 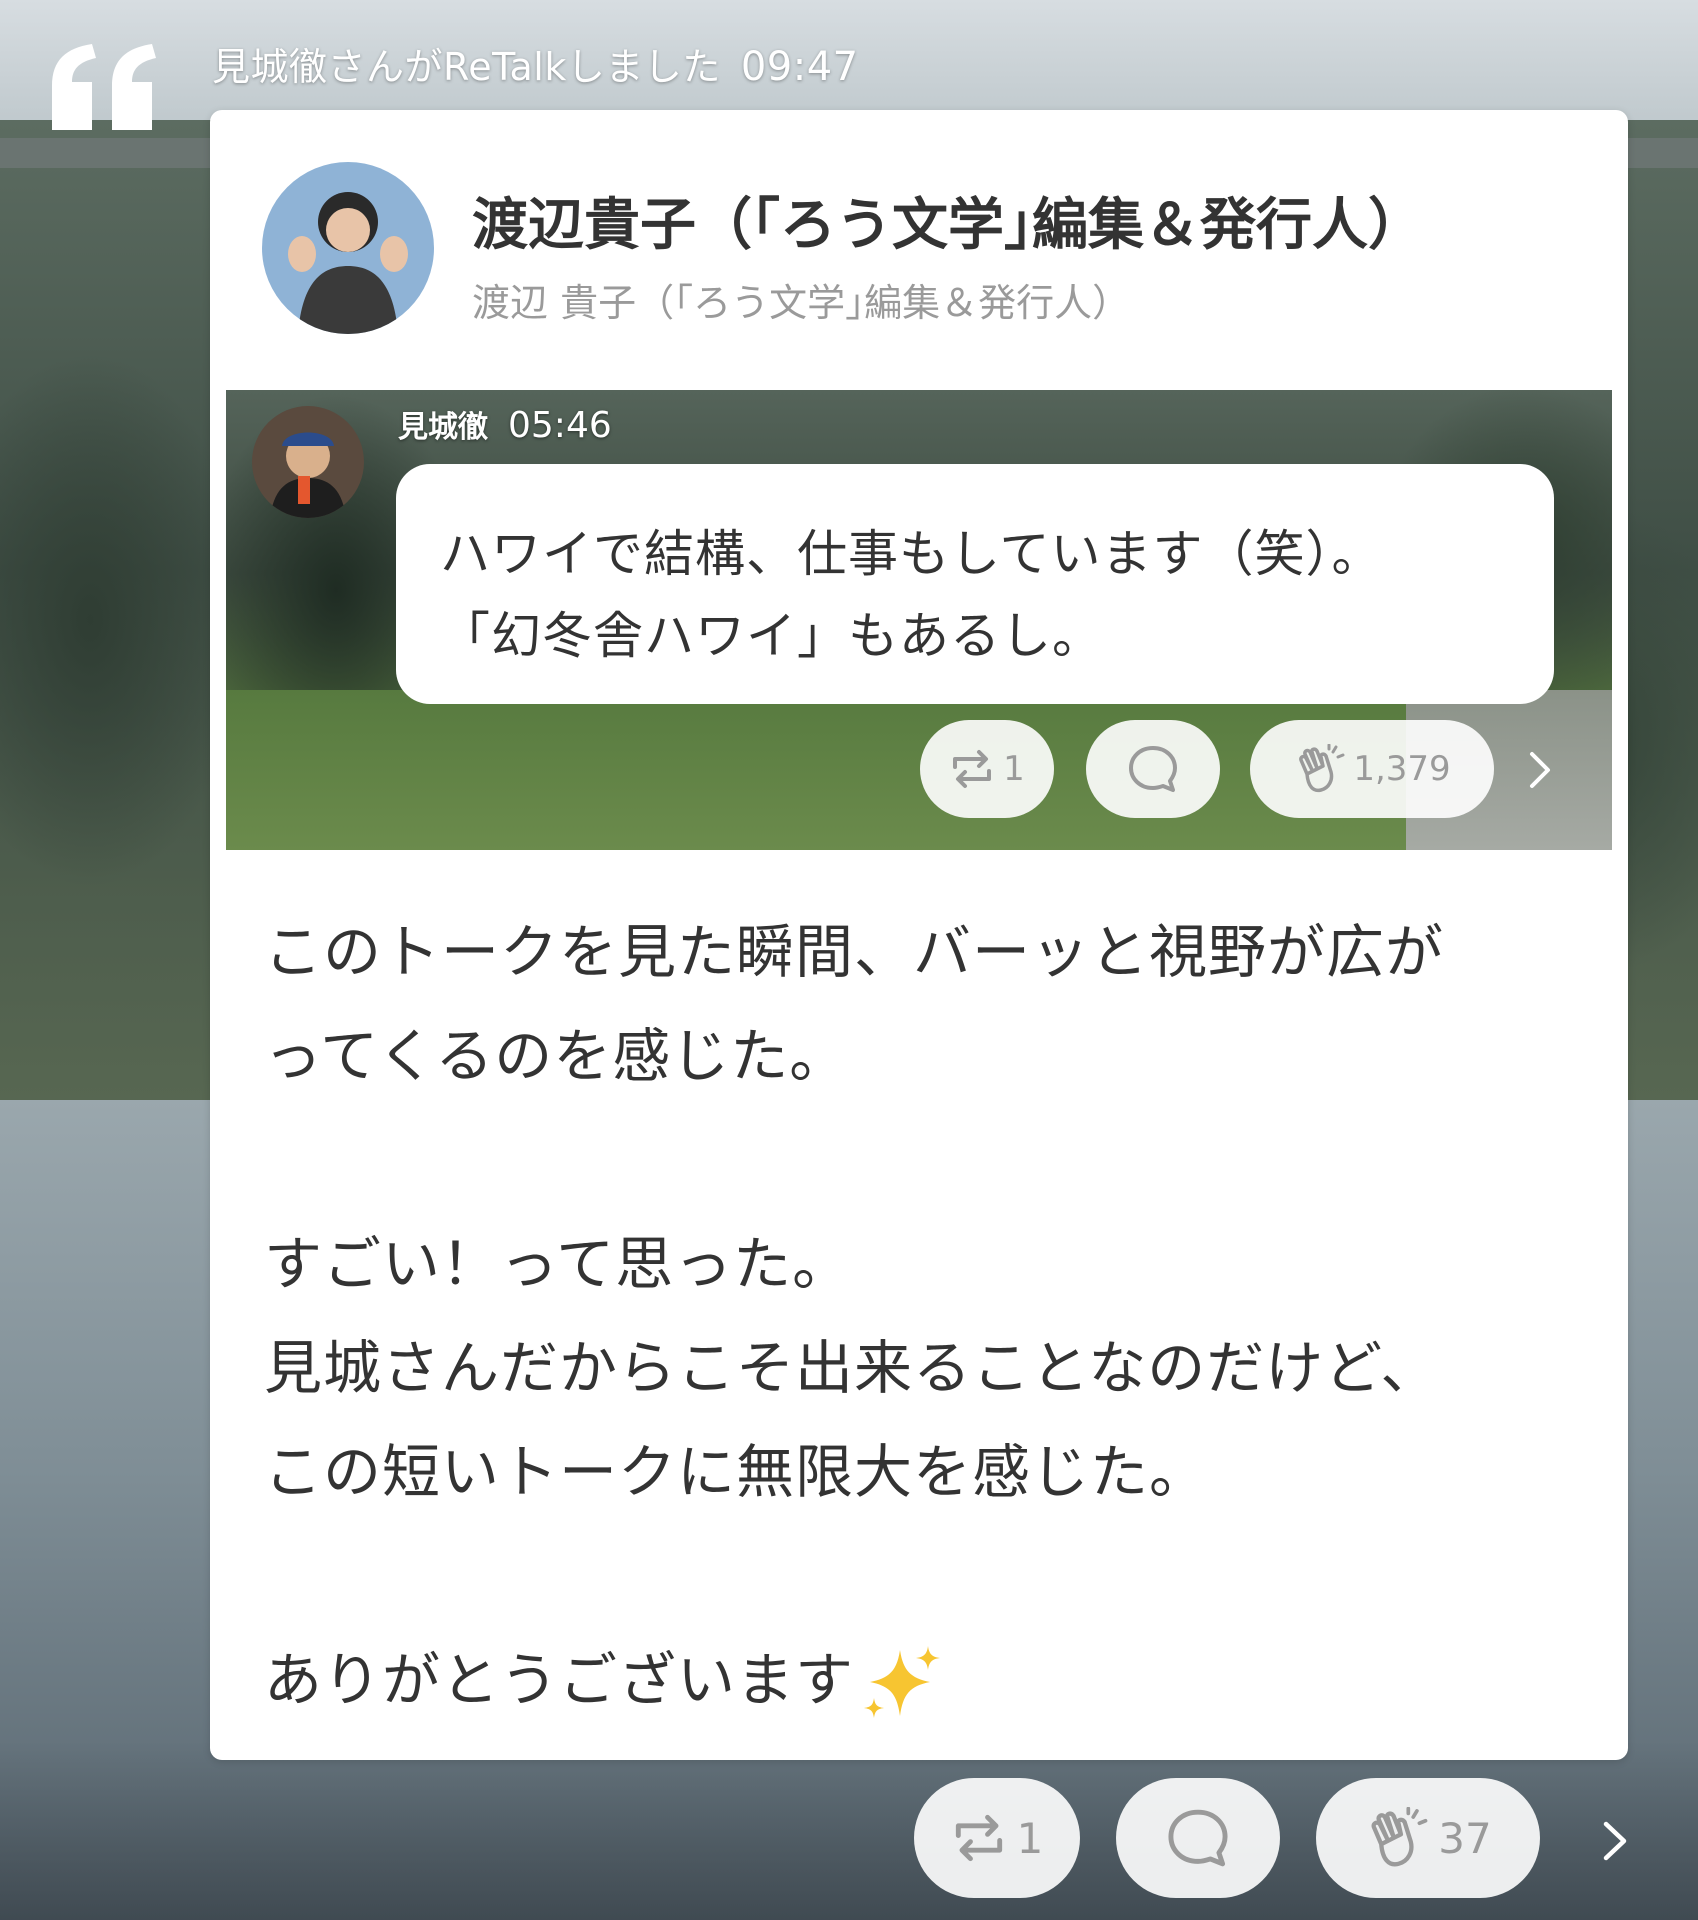 I want to click on quoted-retalk-button: 1, so click(x=987, y=769).